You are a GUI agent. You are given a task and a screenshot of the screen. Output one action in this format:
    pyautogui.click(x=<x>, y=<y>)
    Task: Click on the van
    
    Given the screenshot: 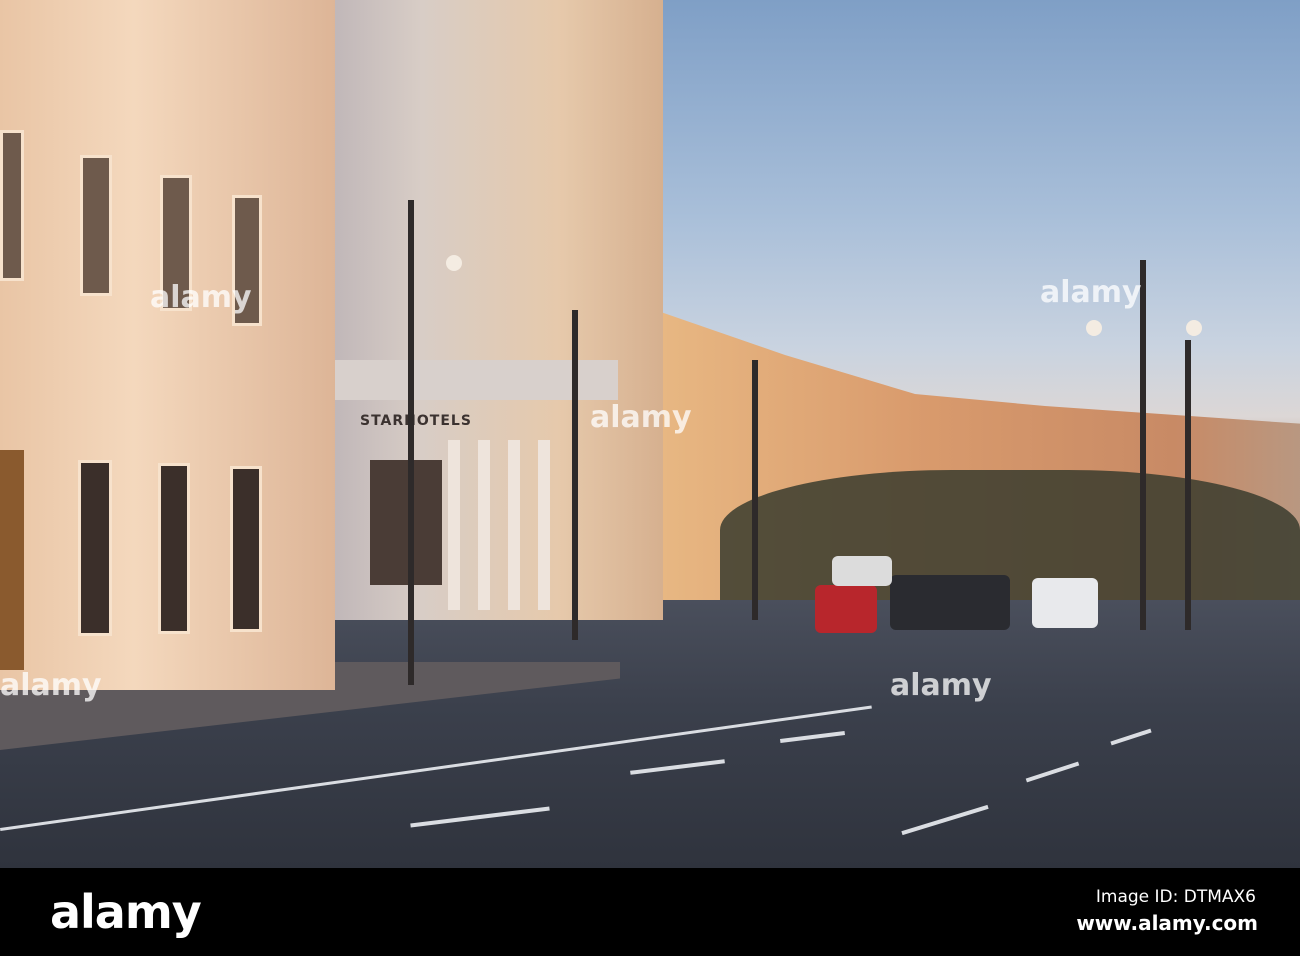 What is the action you would take?
    pyautogui.click(x=862, y=571)
    